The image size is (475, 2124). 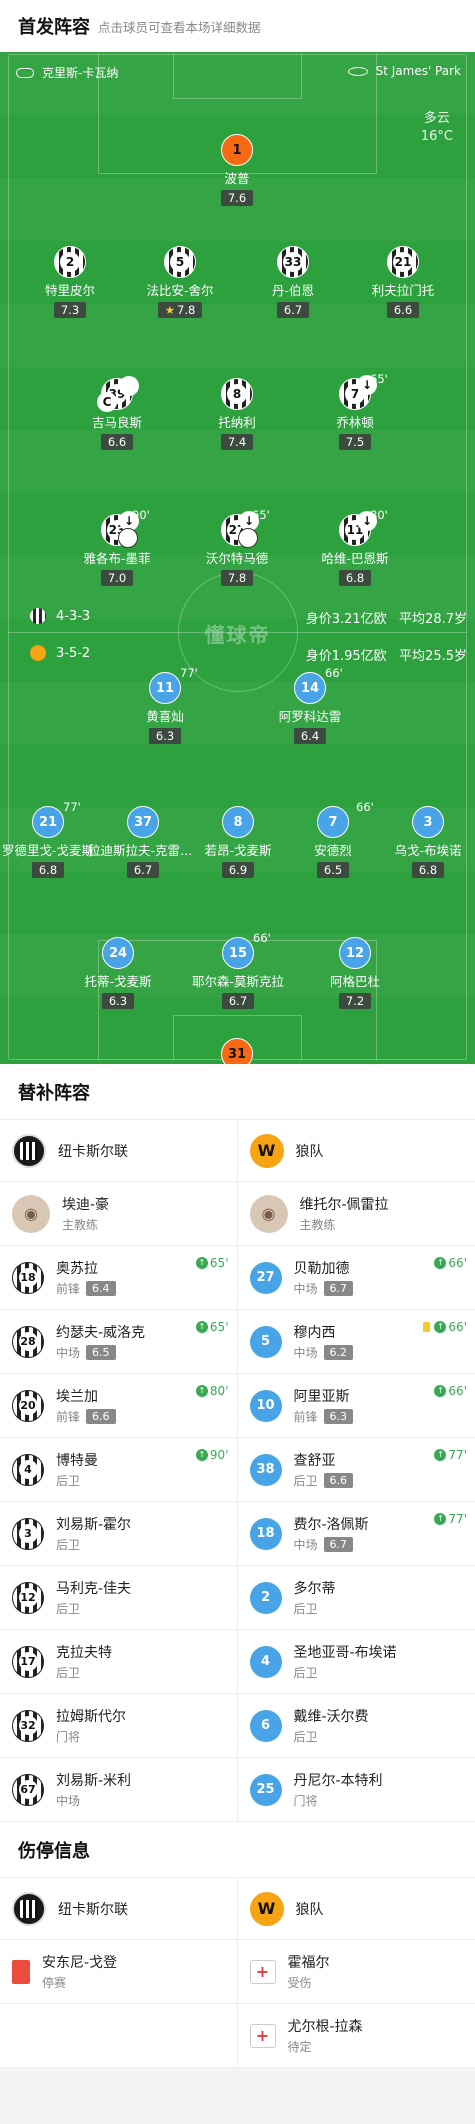 What do you see at coordinates (119, 1213) in the screenshot?
I see `home-coach: ◉ 埃迪-豪 主教练` at bounding box center [119, 1213].